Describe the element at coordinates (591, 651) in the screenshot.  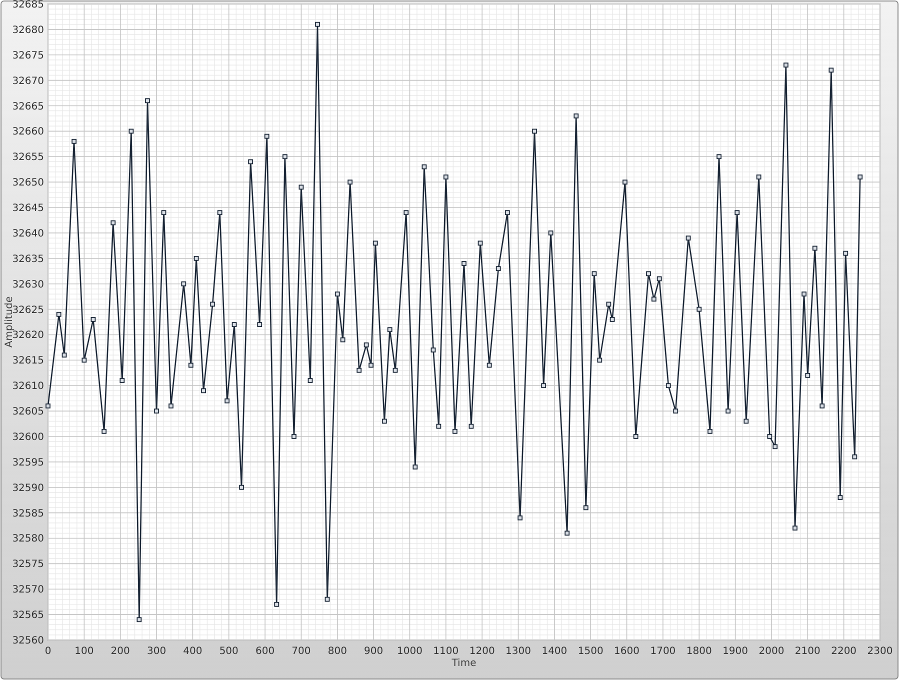
I see `x-tick-label: 1500` at that location.